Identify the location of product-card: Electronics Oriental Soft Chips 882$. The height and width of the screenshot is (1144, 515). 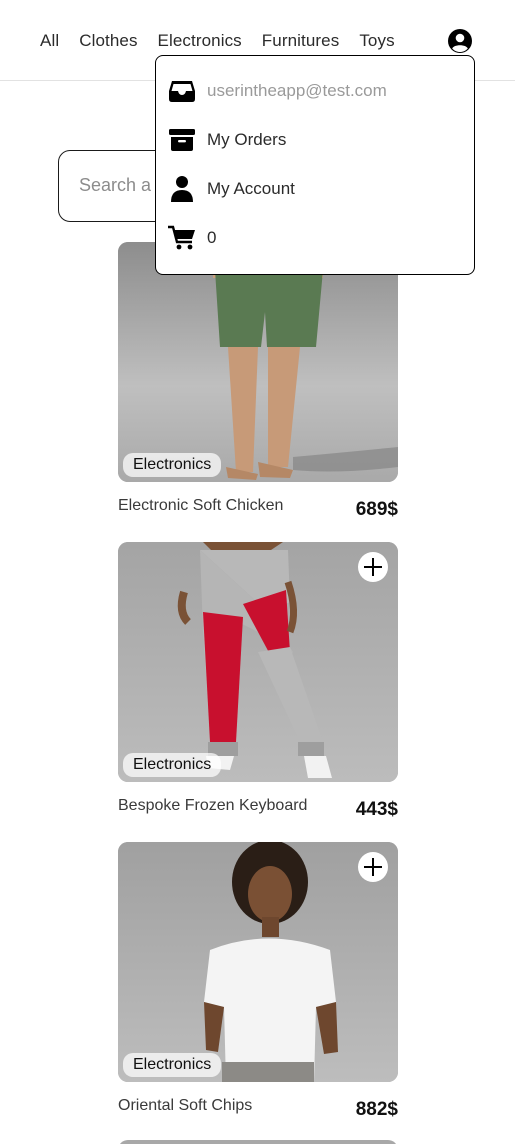
(258, 984).